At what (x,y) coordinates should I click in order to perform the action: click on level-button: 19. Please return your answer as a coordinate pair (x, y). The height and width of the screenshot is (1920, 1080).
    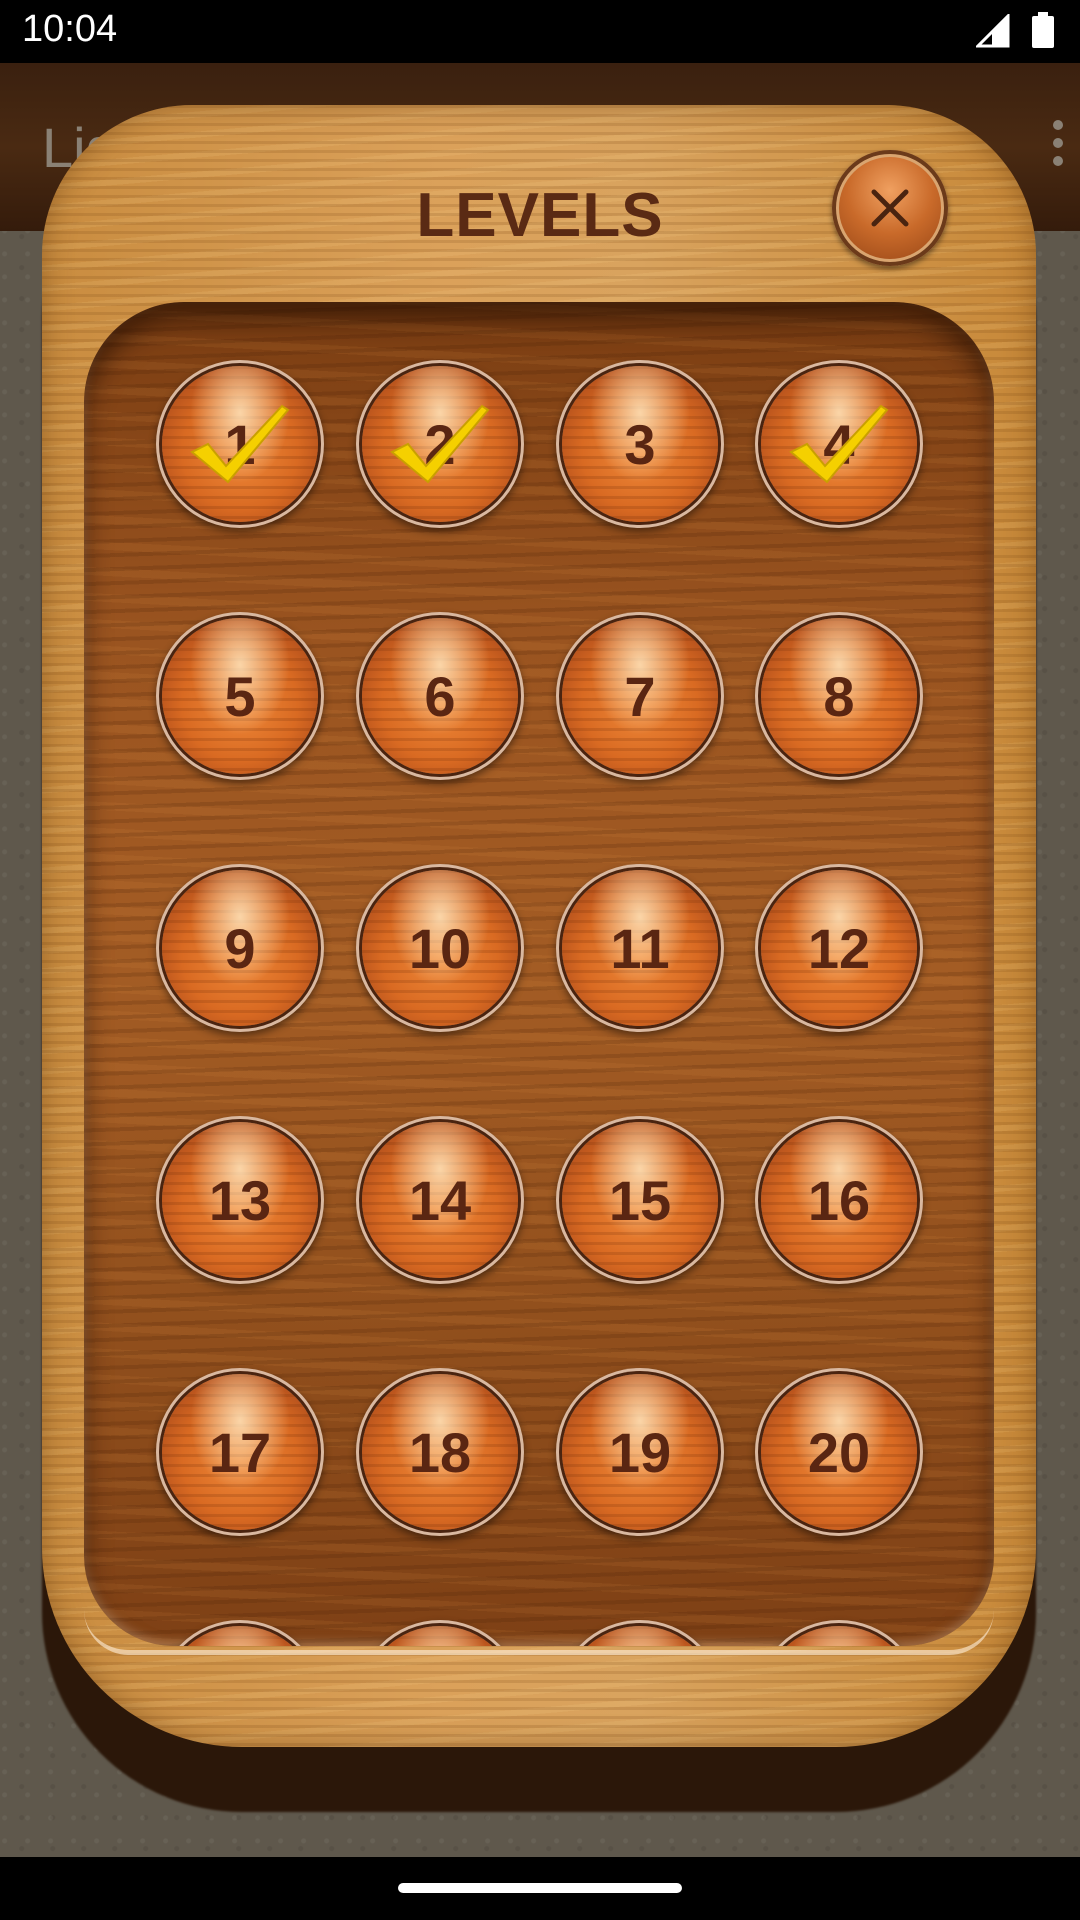
    Looking at the image, I should click on (640, 1452).